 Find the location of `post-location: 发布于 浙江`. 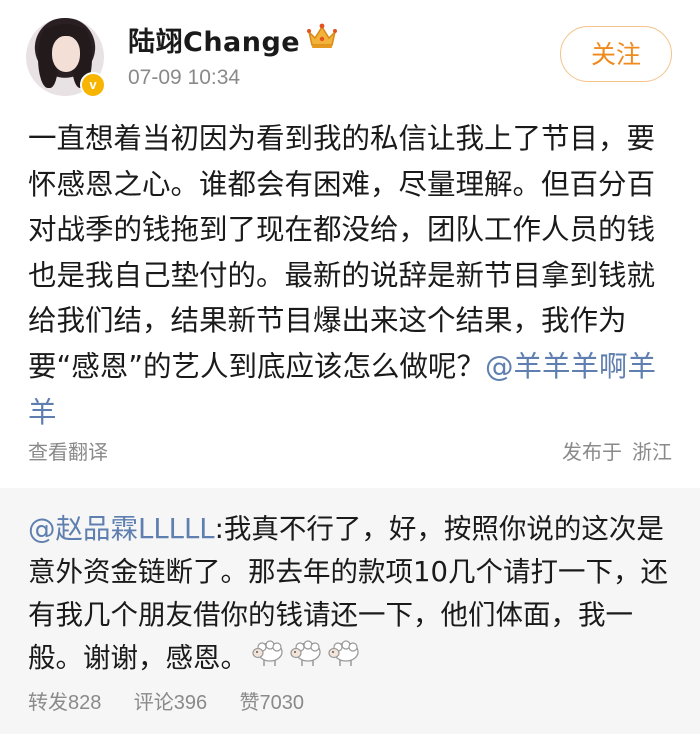

post-location: 发布于 浙江 is located at coordinates (617, 450).